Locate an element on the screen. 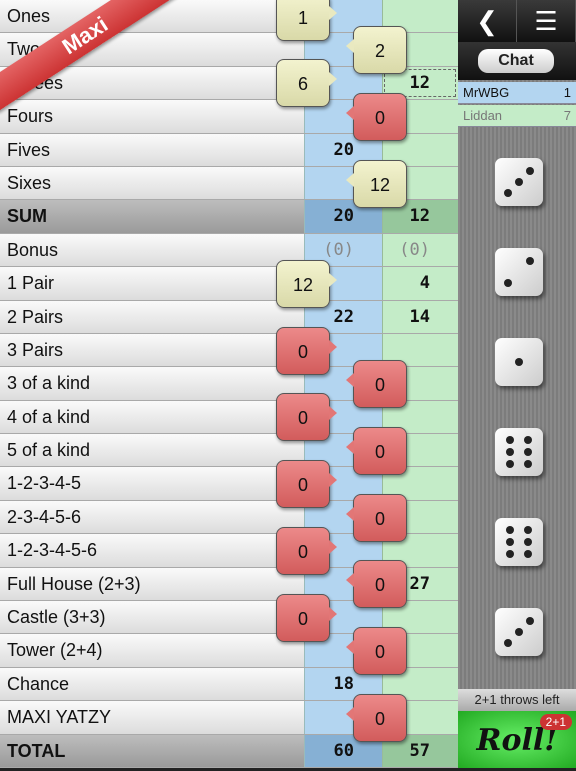 The image size is (576, 771). category-label: Sixes is located at coordinates (152, 183).